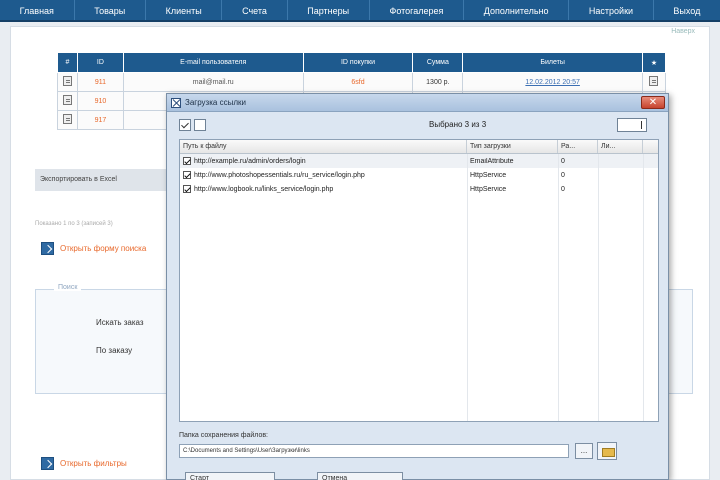  What do you see at coordinates (114, 350) in the screenshot?
I see `search-by-order-label: По заказу` at bounding box center [114, 350].